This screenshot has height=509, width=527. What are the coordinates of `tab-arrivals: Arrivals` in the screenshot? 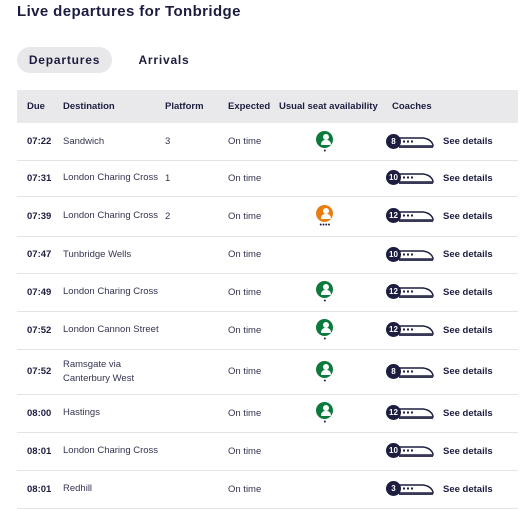 It's located at (164, 60).